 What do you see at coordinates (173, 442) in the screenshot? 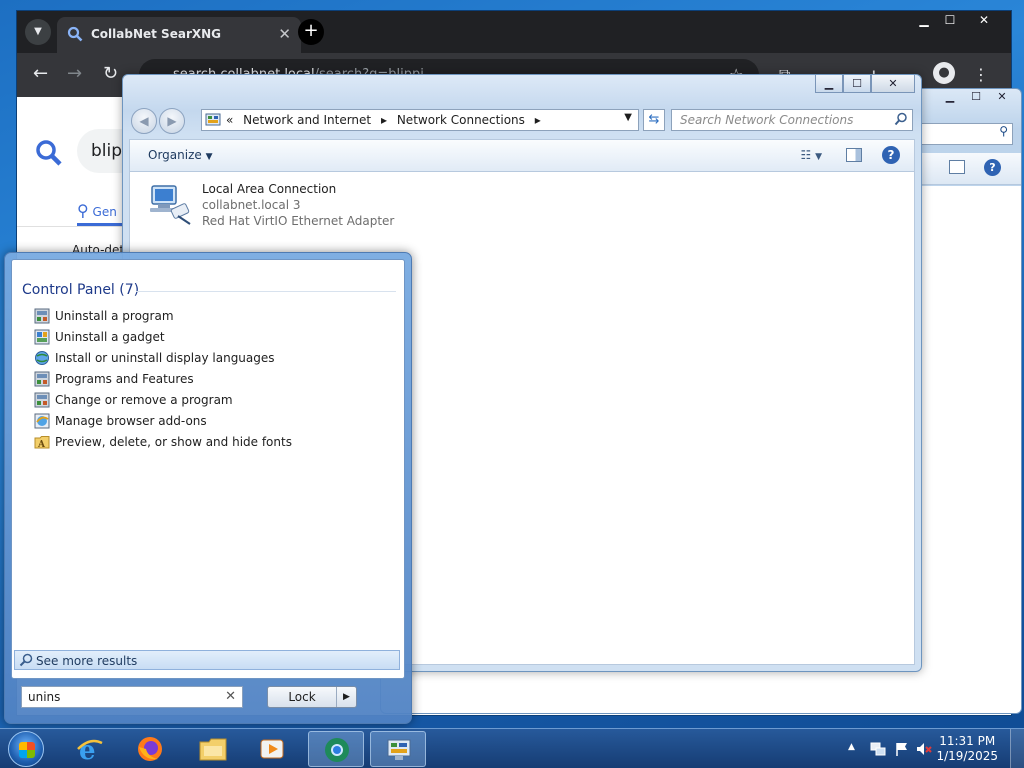
I see `list-item-label: Preview, delete, or show and hide fonts` at bounding box center [173, 442].